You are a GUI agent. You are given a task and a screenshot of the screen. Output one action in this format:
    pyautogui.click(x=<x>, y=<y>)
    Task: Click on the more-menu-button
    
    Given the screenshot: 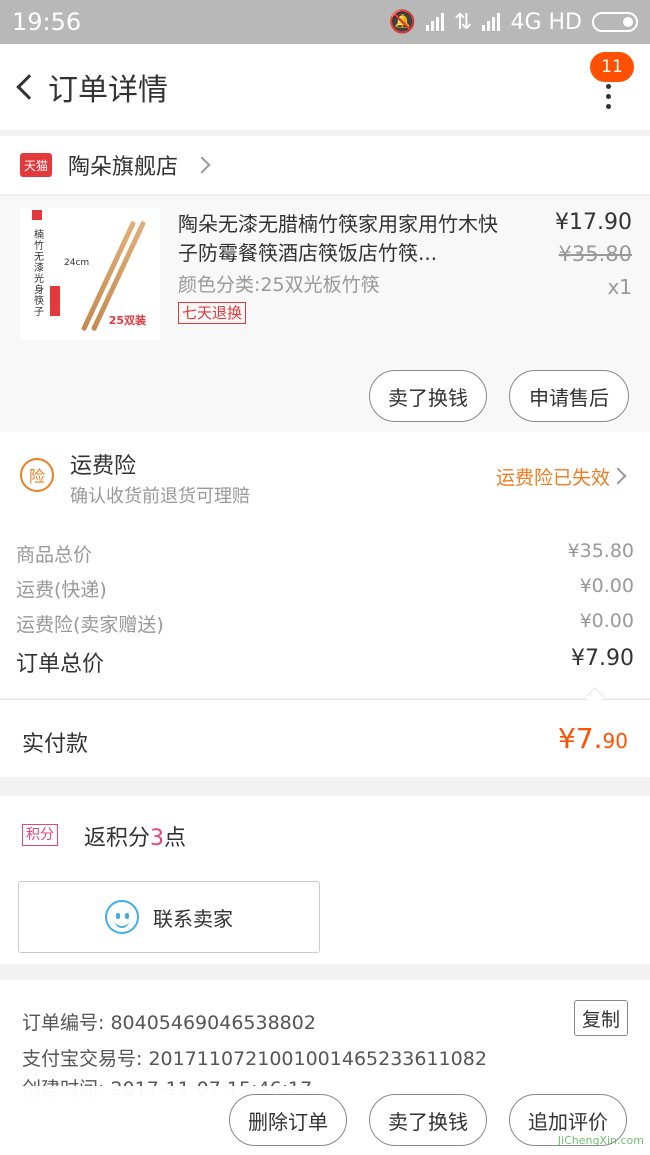 What is the action you would take?
    pyautogui.click(x=608, y=96)
    